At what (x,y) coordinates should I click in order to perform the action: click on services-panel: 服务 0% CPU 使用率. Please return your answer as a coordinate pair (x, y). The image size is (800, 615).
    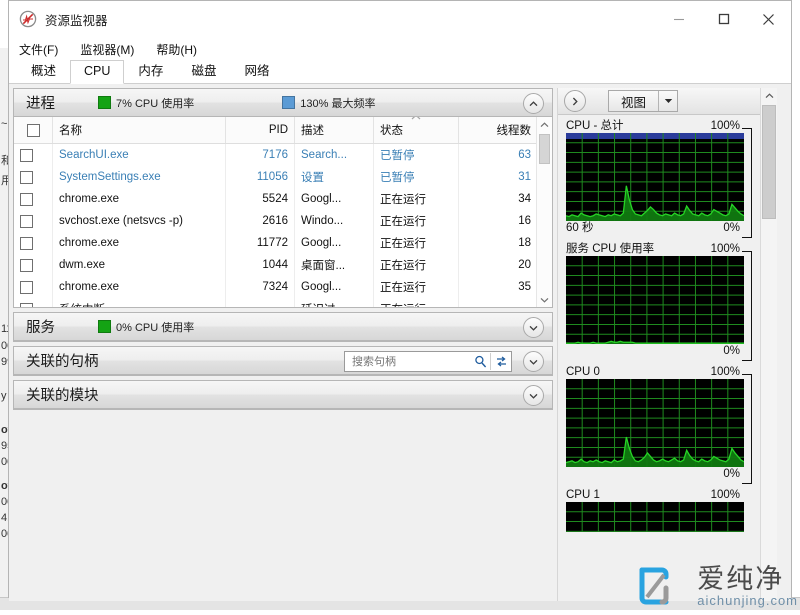
    Looking at the image, I should click on (283, 327).